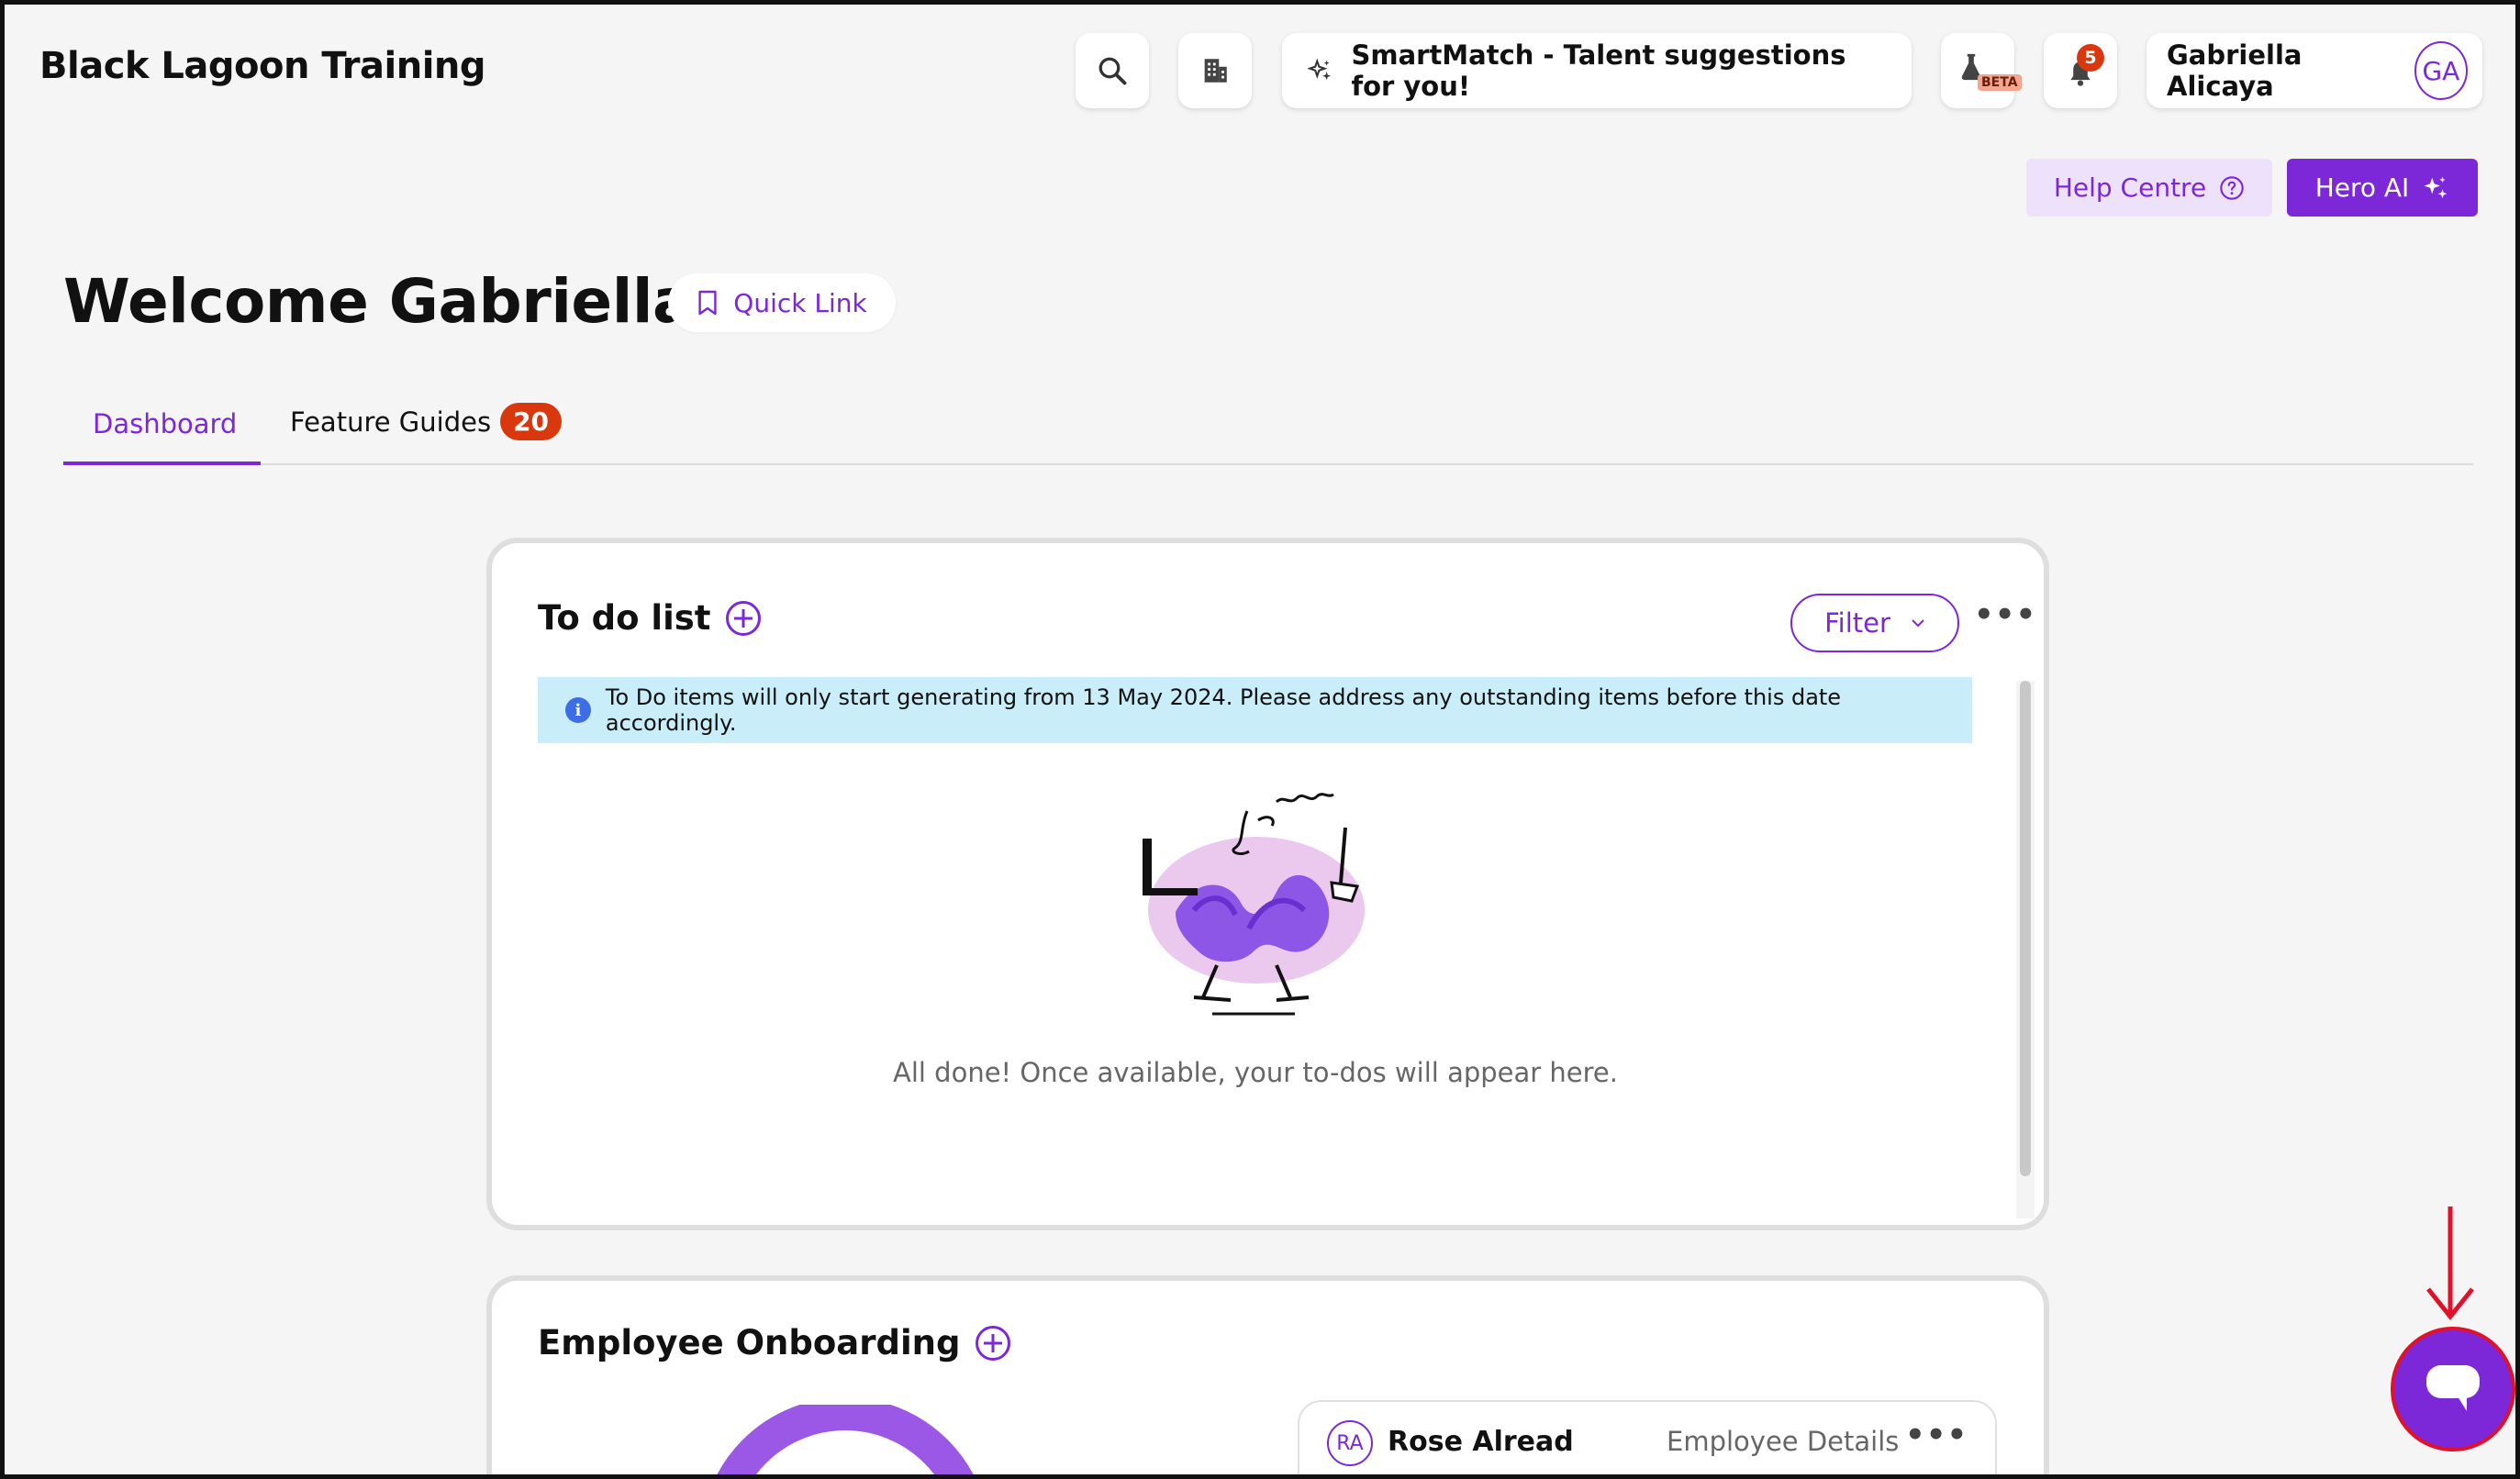 Image resolution: width=2520 pixels, height=1479 pixels. Describe the element at coordinates (2000, 82) in the screenshot. I see `beta-tag: BETA` at that location.